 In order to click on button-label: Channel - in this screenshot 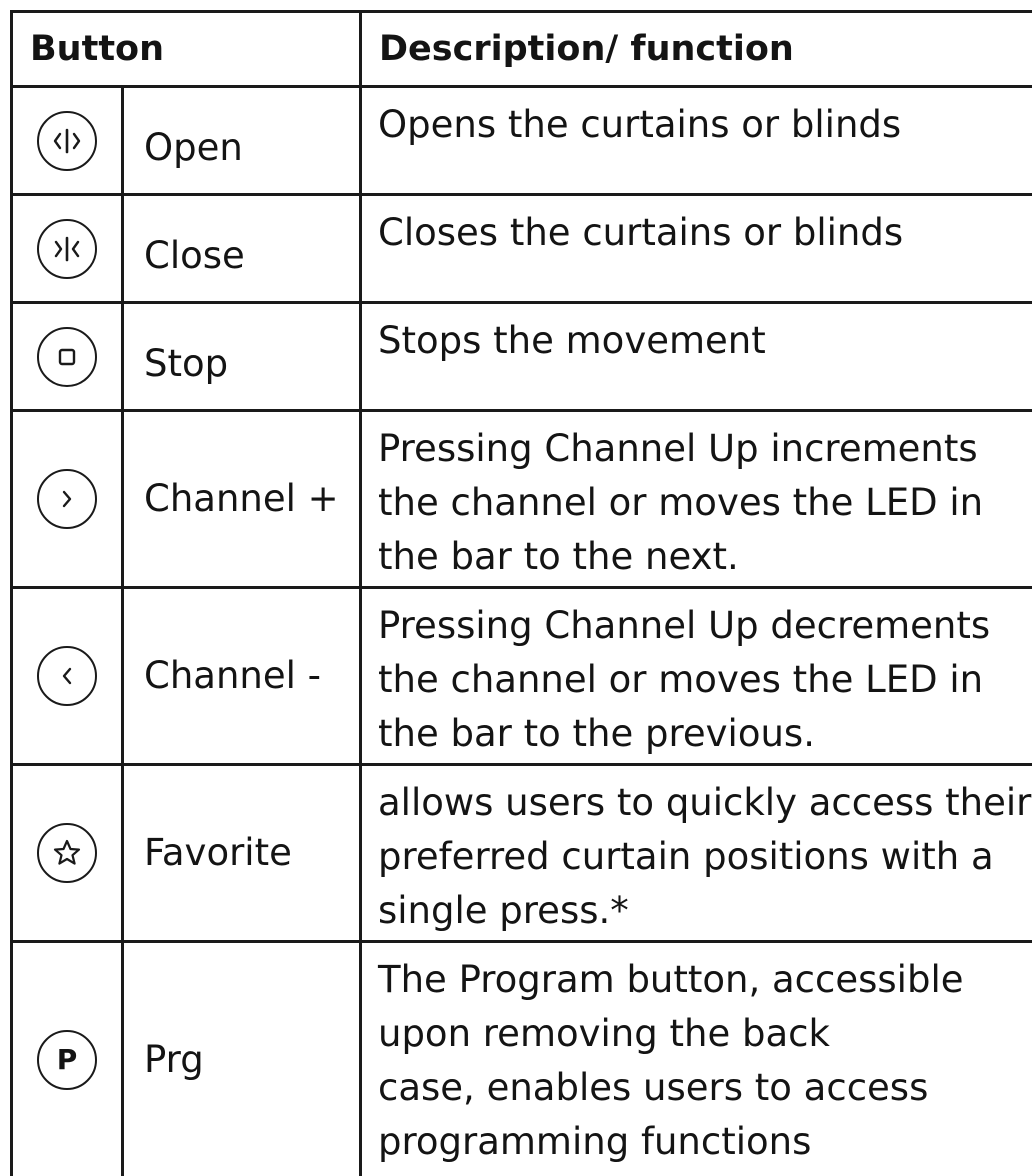, I will do `click(233, 675)`.